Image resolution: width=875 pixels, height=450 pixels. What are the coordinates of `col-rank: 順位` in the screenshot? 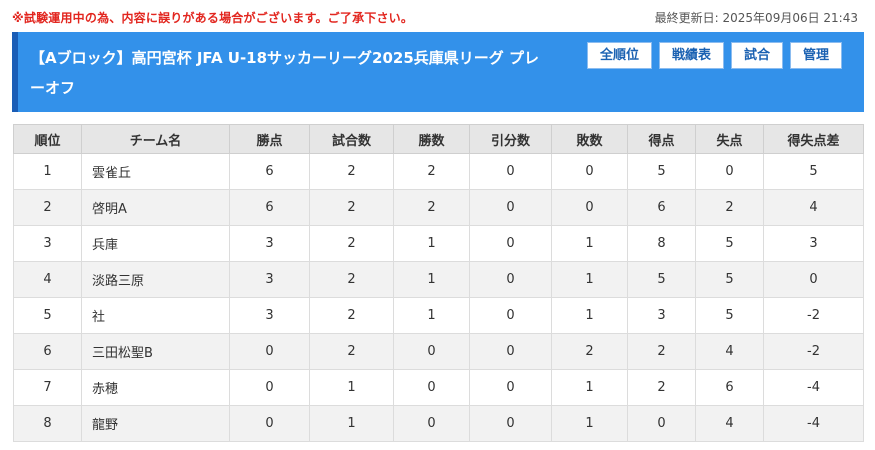 It's located at (47, 139).